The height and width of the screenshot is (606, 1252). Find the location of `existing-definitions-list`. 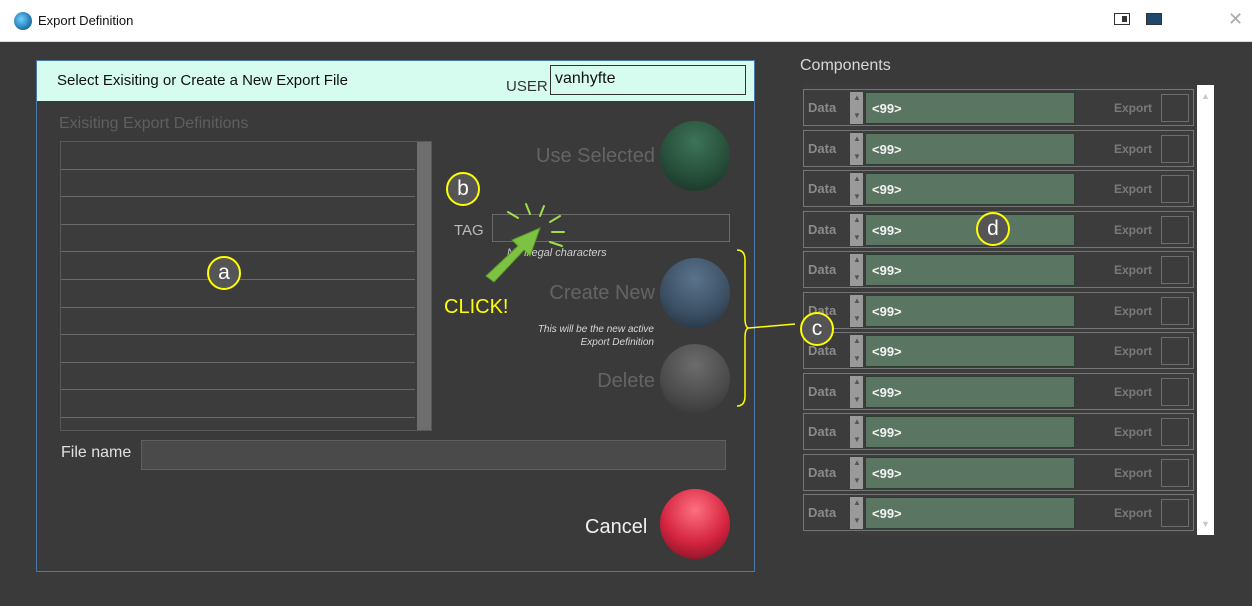

existing-definitions-list is located at coordinates (246, 286).